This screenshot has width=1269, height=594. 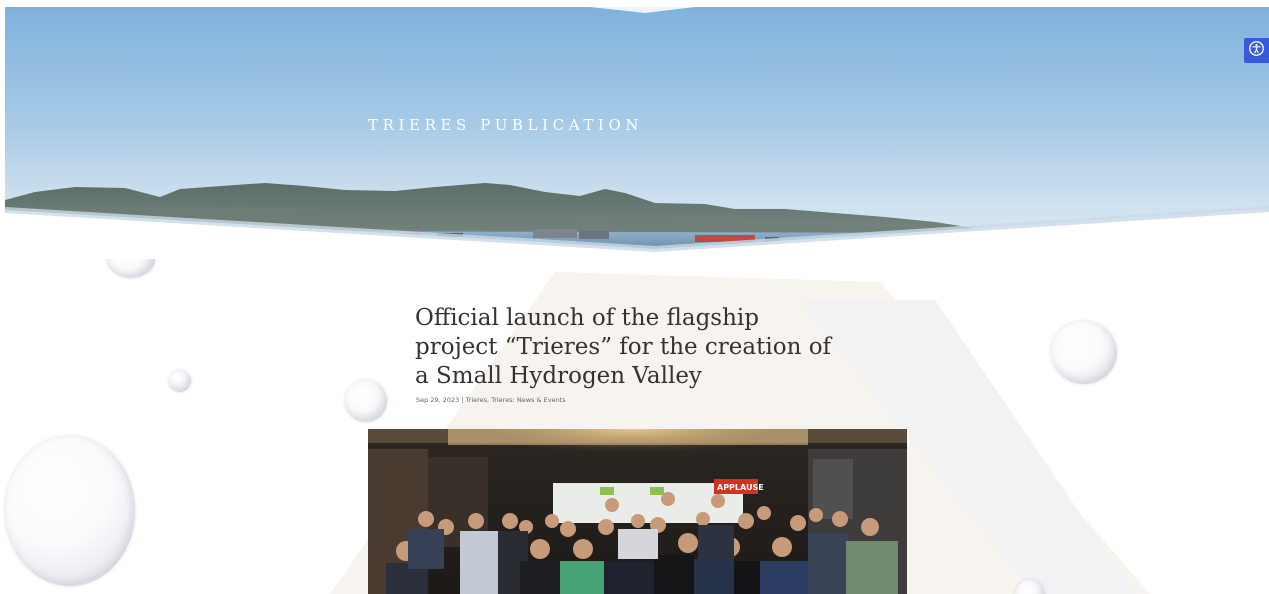 I want to click on hero-title: TRIERES PUBLICATION, so click(x=506, y=125).